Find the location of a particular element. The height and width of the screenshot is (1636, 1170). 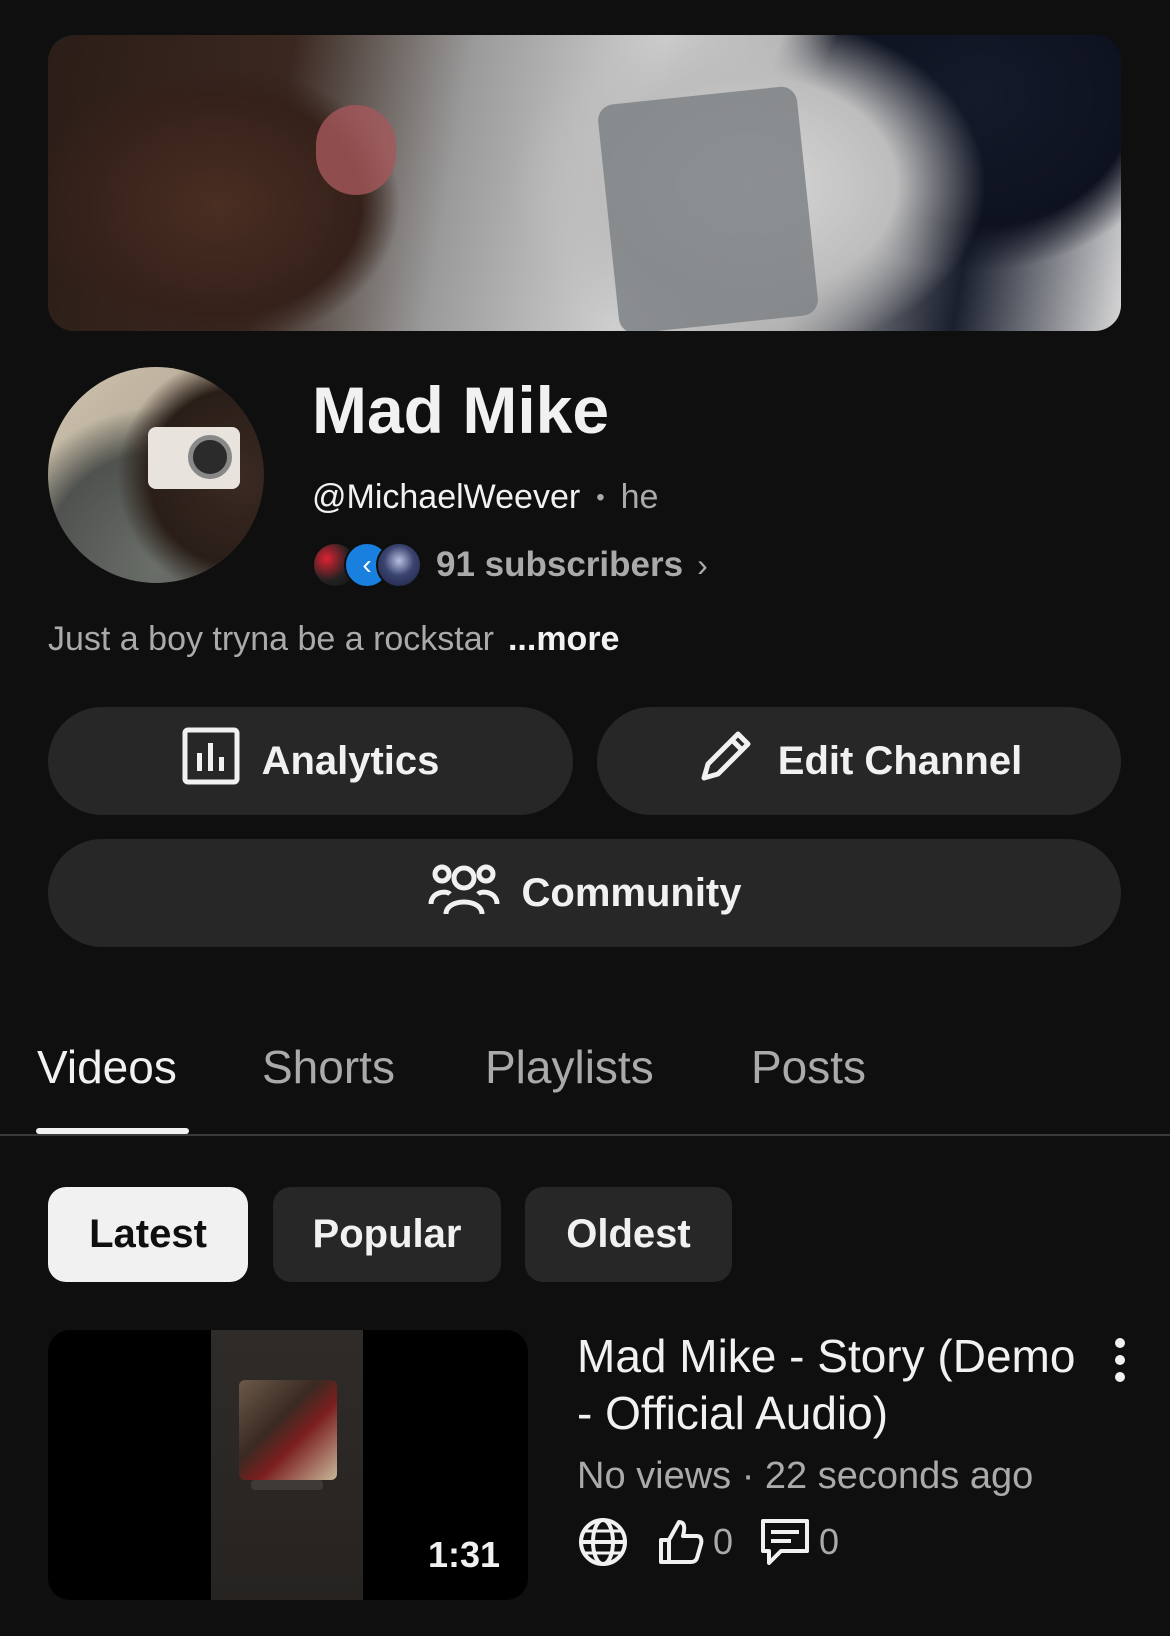

video-thumbnail: 1:31 is located at coordinates (288, 1465).